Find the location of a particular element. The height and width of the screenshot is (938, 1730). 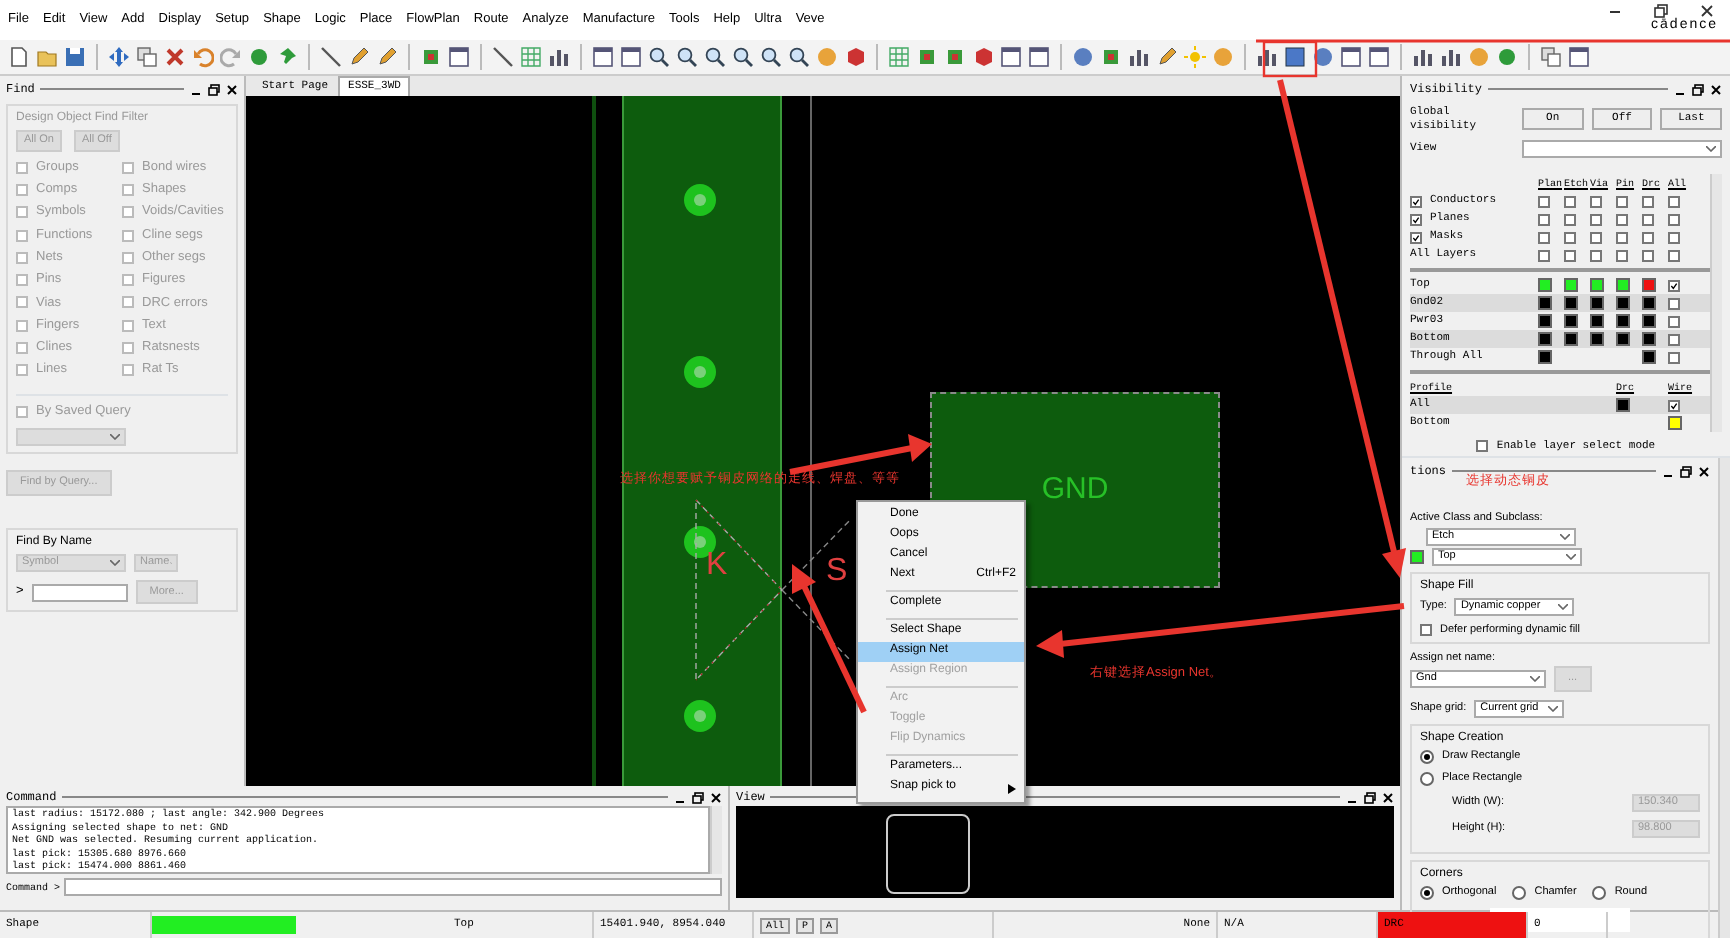

delete-icon is located at coordinates (175, 57).